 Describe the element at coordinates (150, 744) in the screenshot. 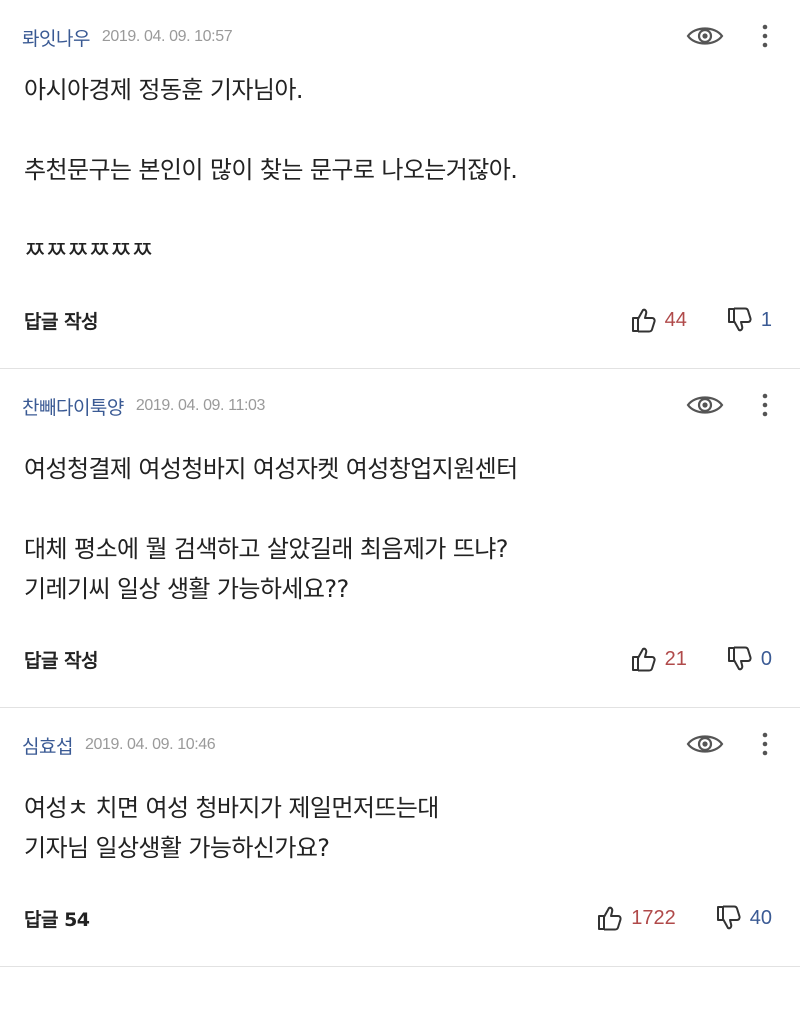

I see `comment-date: 2019. 04. 09. 10:46` at that location.